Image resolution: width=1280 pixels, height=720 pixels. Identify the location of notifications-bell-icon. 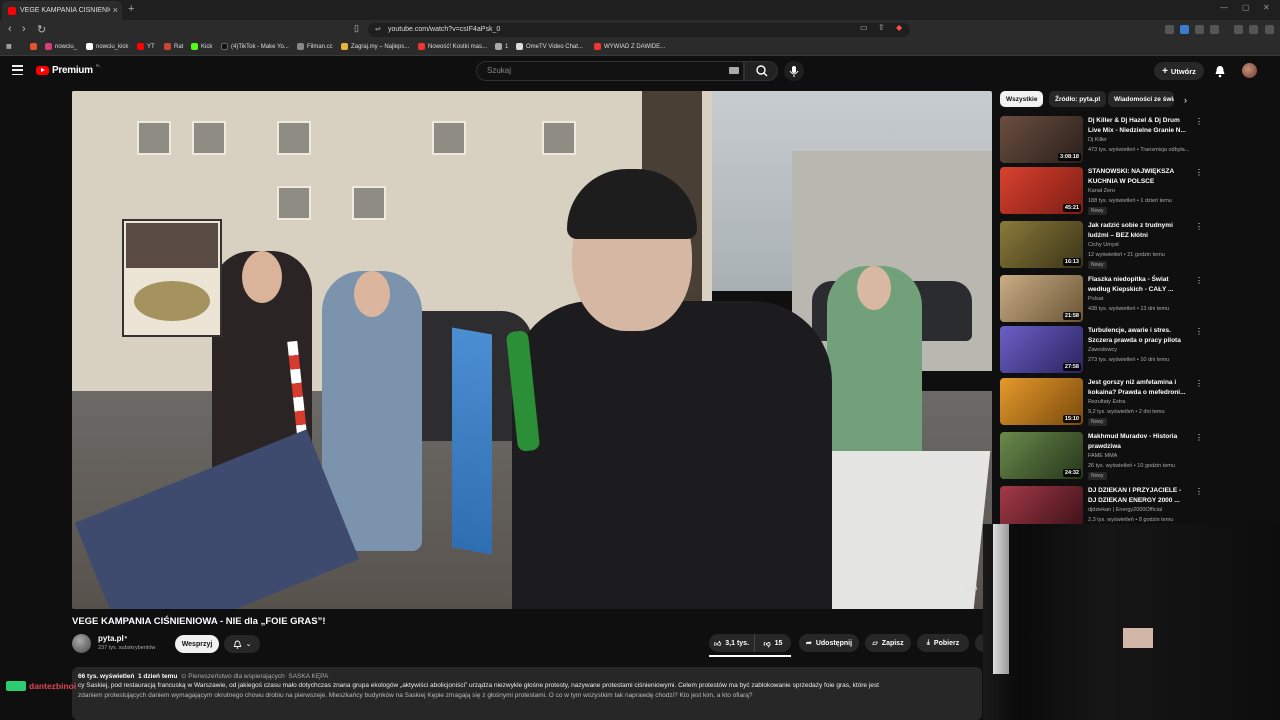
(1220, 71).